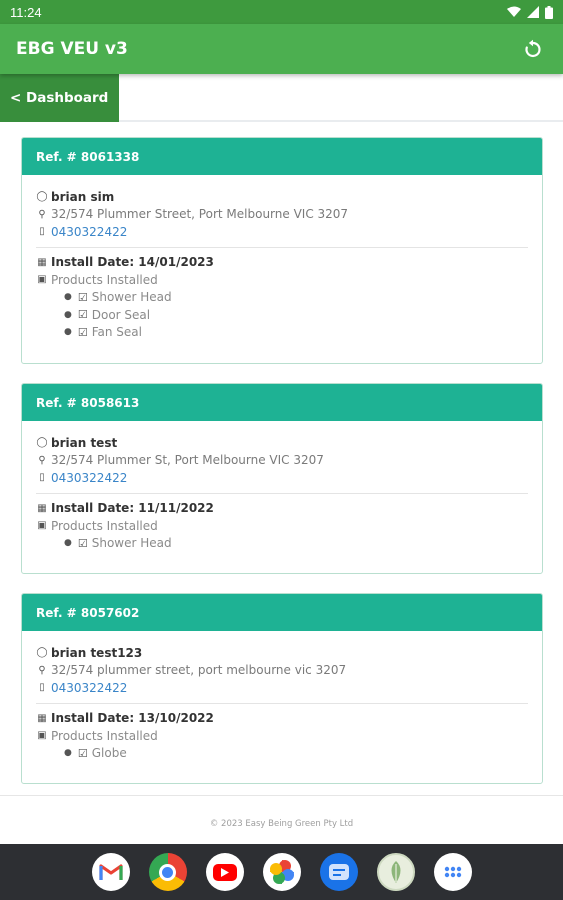 This screenshot has width=563, height=900. Describe the element at coordinates (224, 872) in the screenshot. I see `youtube-icon` at that location.